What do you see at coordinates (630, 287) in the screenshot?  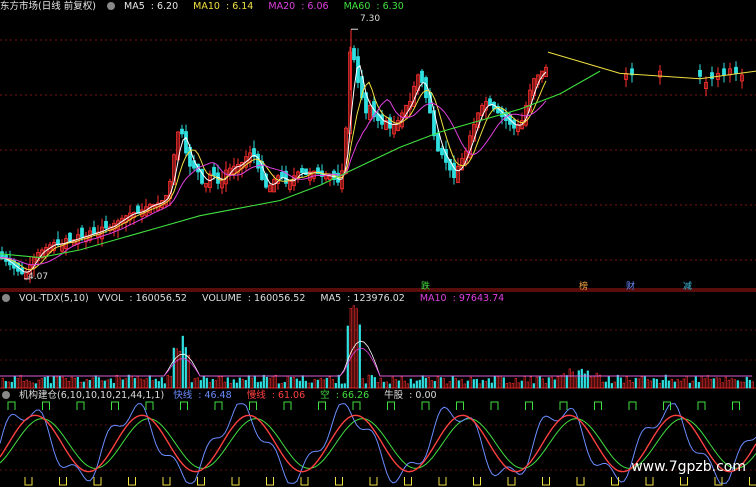 I see `event-marker: 财` at bounding box center [630, 287].